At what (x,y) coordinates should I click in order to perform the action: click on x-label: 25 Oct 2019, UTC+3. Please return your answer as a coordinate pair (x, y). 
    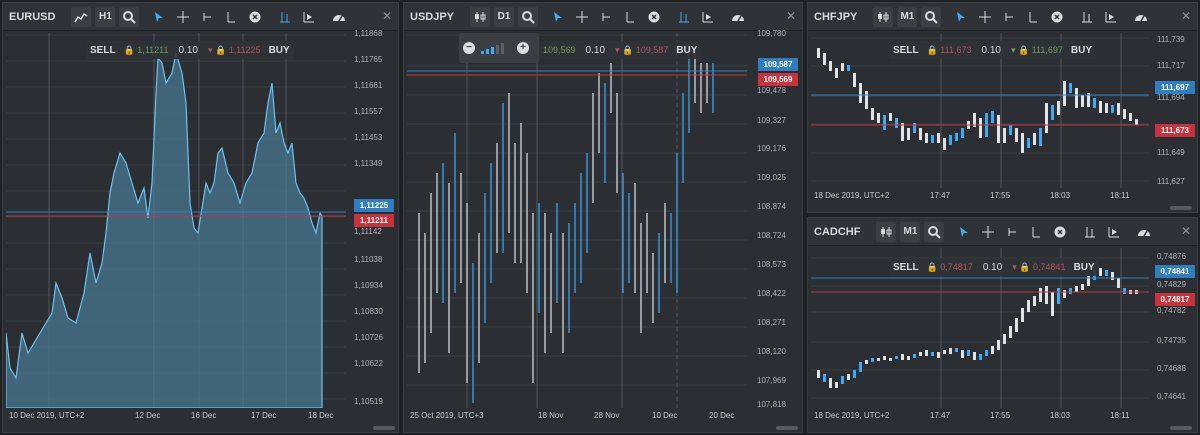
    Looking at the image, I should click on (447, 415).